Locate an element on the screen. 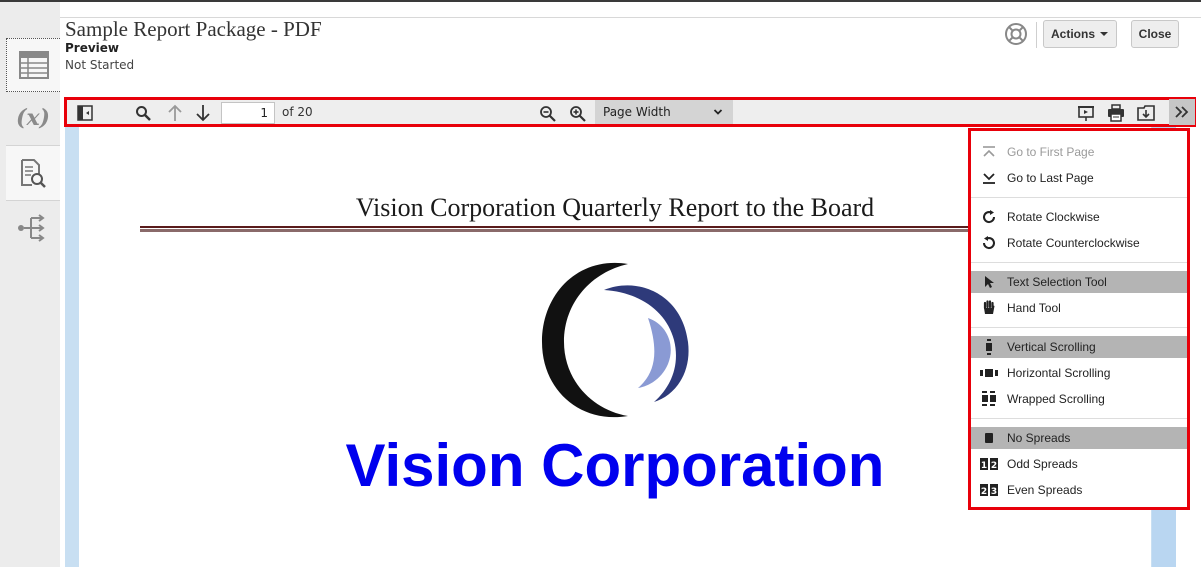 The width and height of the screenshot is (1201, 567). cursor-icon is located at coordinates (989, 282).